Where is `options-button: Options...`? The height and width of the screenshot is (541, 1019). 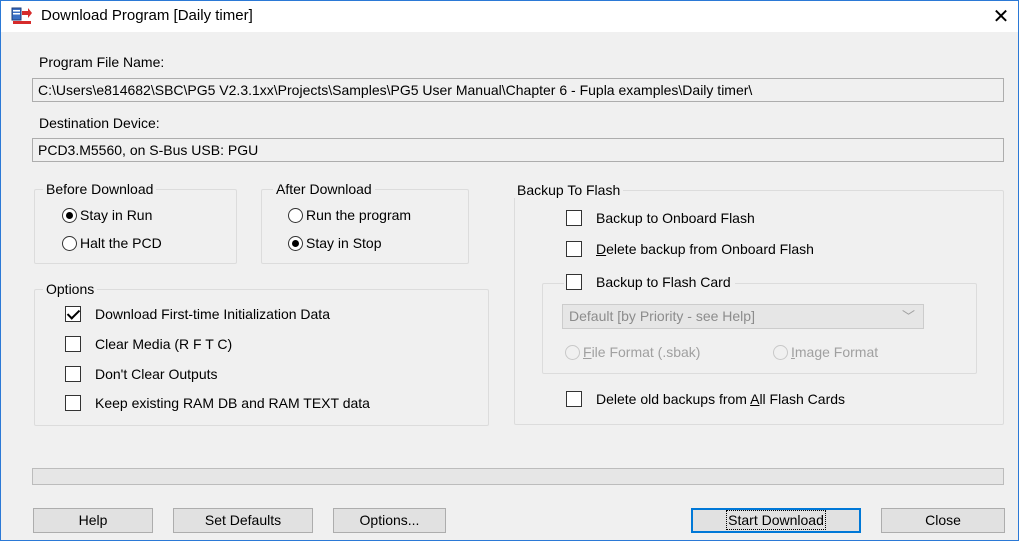 options-button: Options... is located at coordinates (389, 520).